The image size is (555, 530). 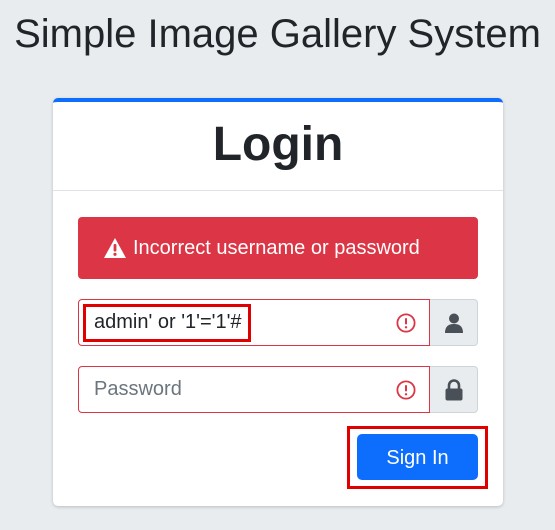 What do you see at coordinates (115, 248) in the screenshot?
I see `warning-triangle-icon` at bounding box center [115, 248].